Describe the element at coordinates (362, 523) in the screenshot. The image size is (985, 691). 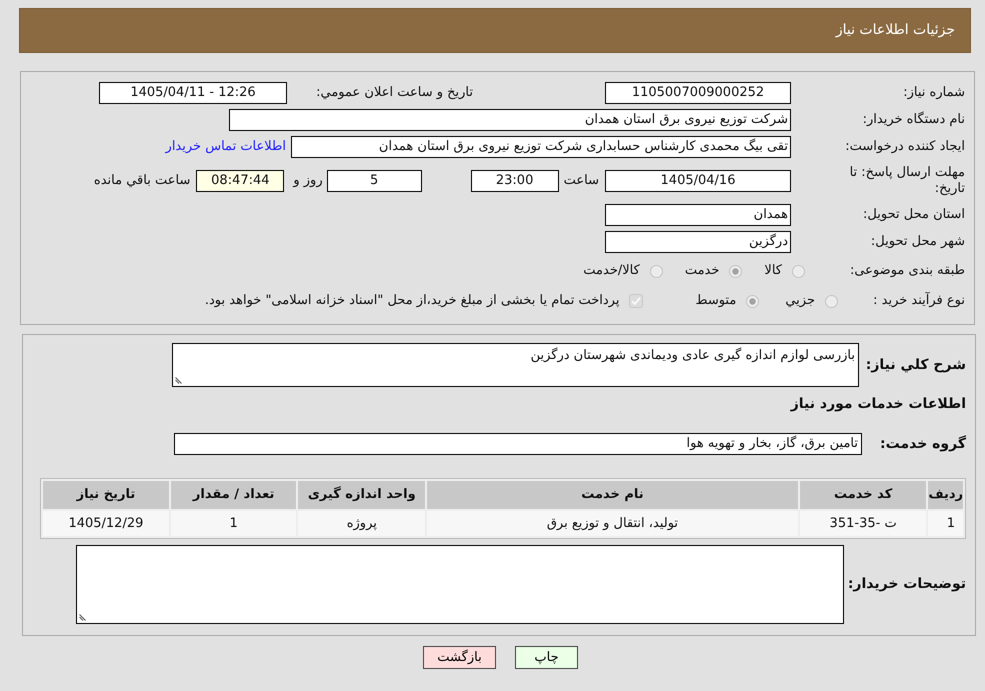
I see `table-cell: پروژه` at that location.